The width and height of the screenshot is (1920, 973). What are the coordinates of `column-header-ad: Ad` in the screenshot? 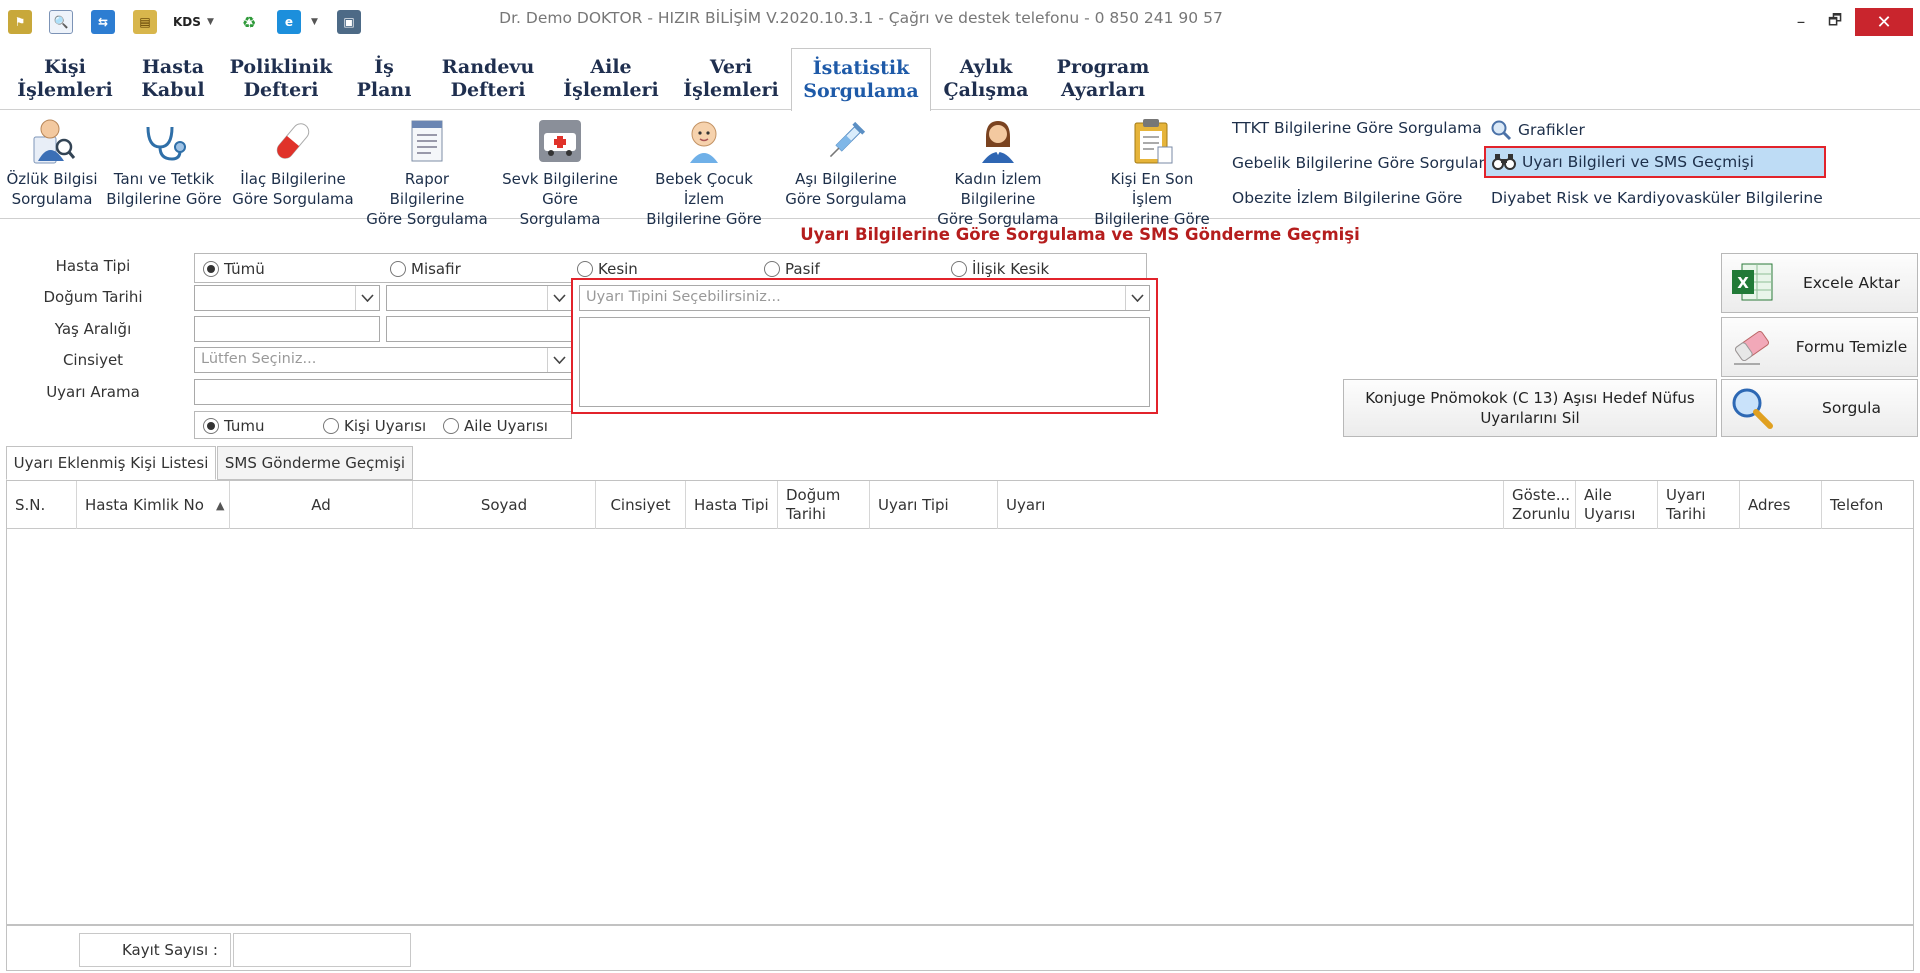 It's located at (321, 505).